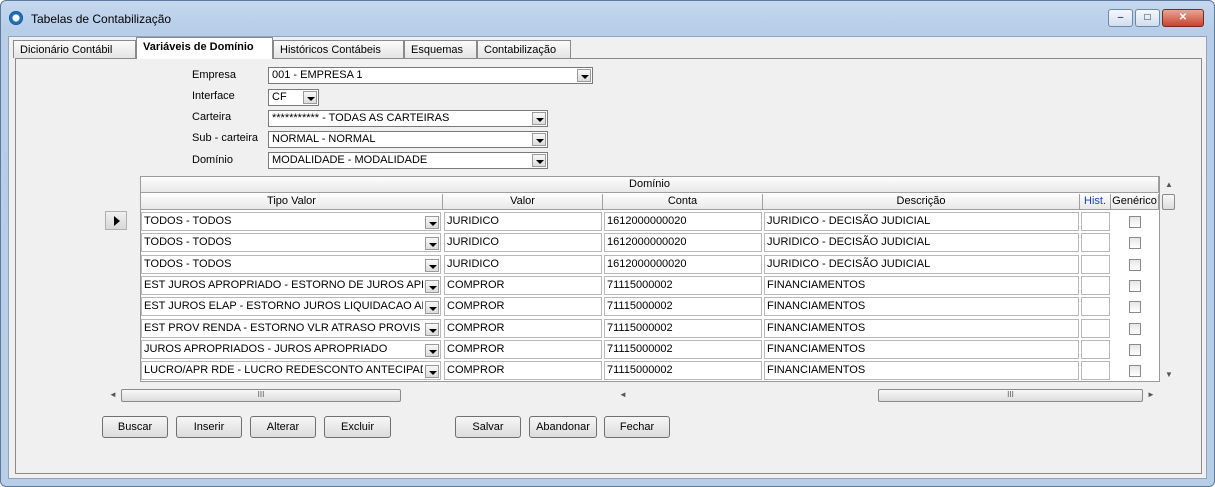 This screenshot has height=487, width=1215. What do you see at coordinates (607, 18) in the screenshot?
I see `title-bar: Tabelas de Contabilização – □ ✕` at bounding box center [607, 18].